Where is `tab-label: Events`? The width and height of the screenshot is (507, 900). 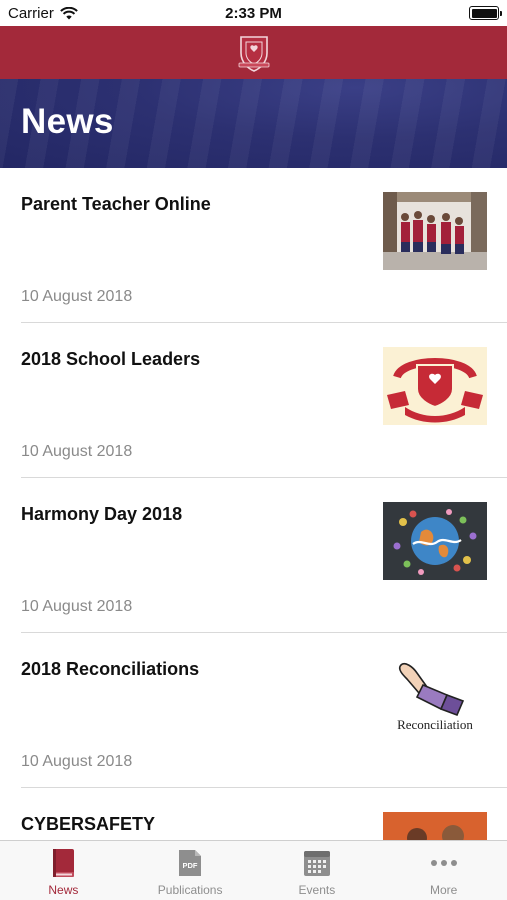
tab-label: Events is located at coordinates (317, 890).